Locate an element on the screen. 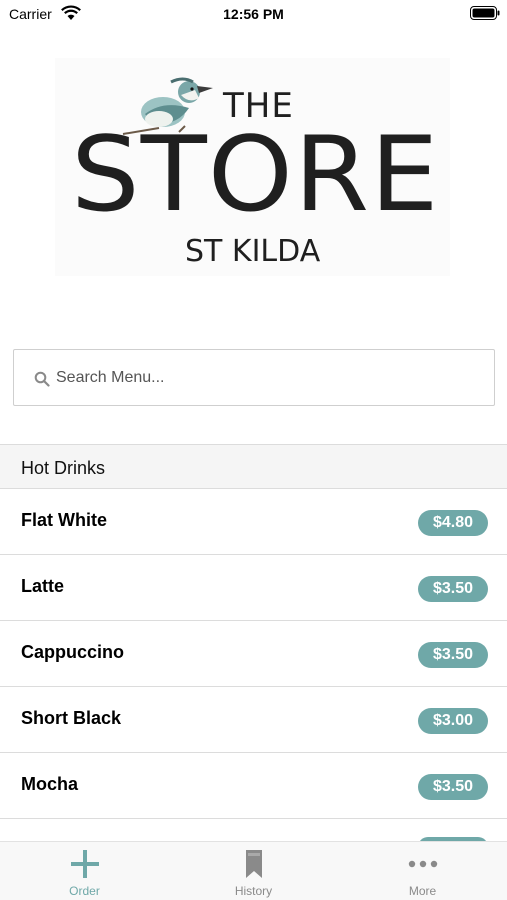 This screenshot has height=900, width=507. section-header-hot-drinks: Hot Drinks is located at coordinates (253, 466).